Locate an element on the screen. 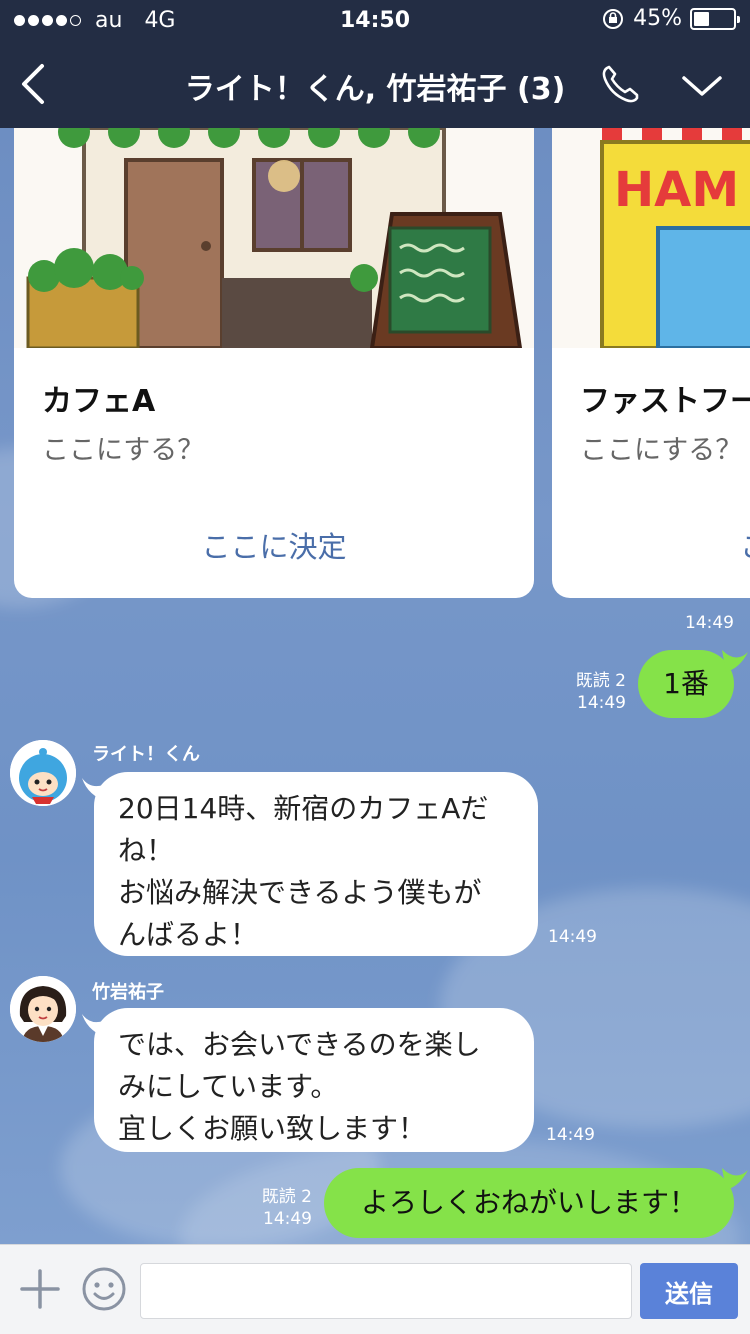  message-line: 宜しくお願い致します！ is located at coordinates (272, 1128).